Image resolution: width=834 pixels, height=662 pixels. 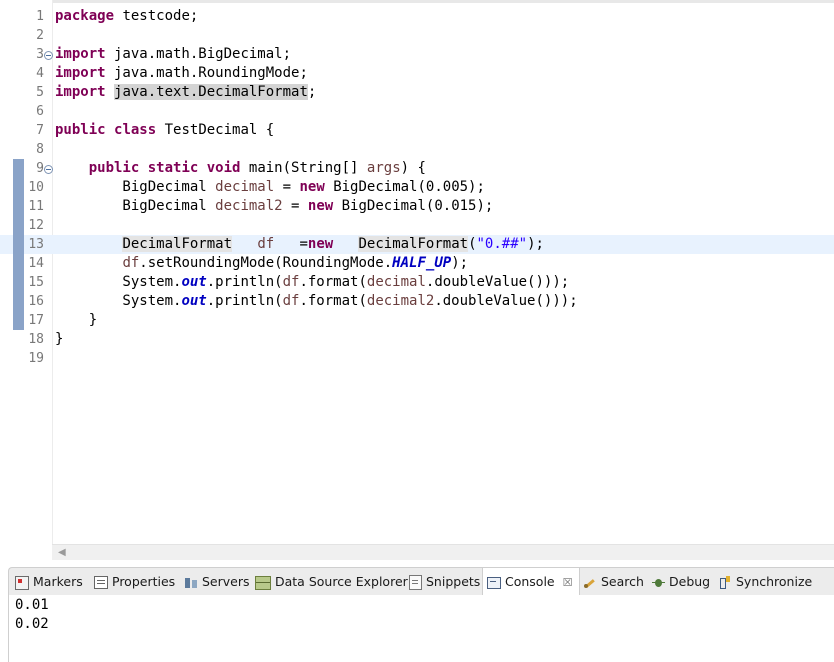 I want to click on code-text: public class TestDecimal {, so click(x=164, y=130).